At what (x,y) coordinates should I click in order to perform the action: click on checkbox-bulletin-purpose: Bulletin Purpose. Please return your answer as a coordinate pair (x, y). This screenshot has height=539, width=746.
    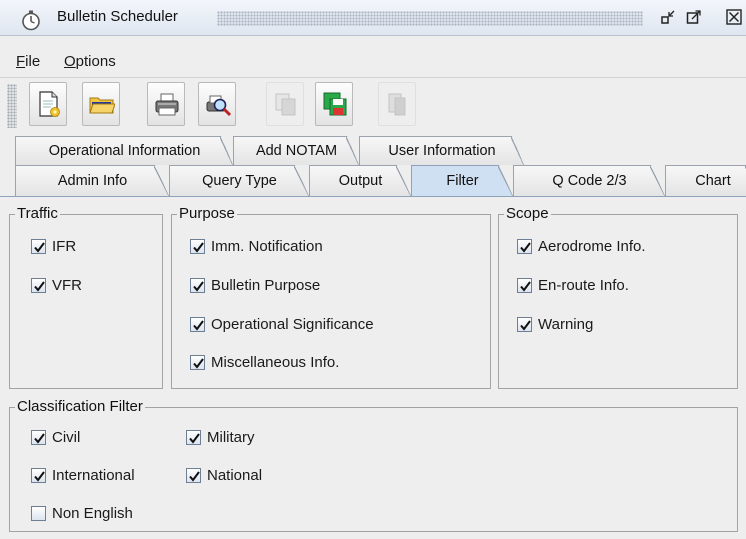
    Looking at the image, I should click on (255, 285).